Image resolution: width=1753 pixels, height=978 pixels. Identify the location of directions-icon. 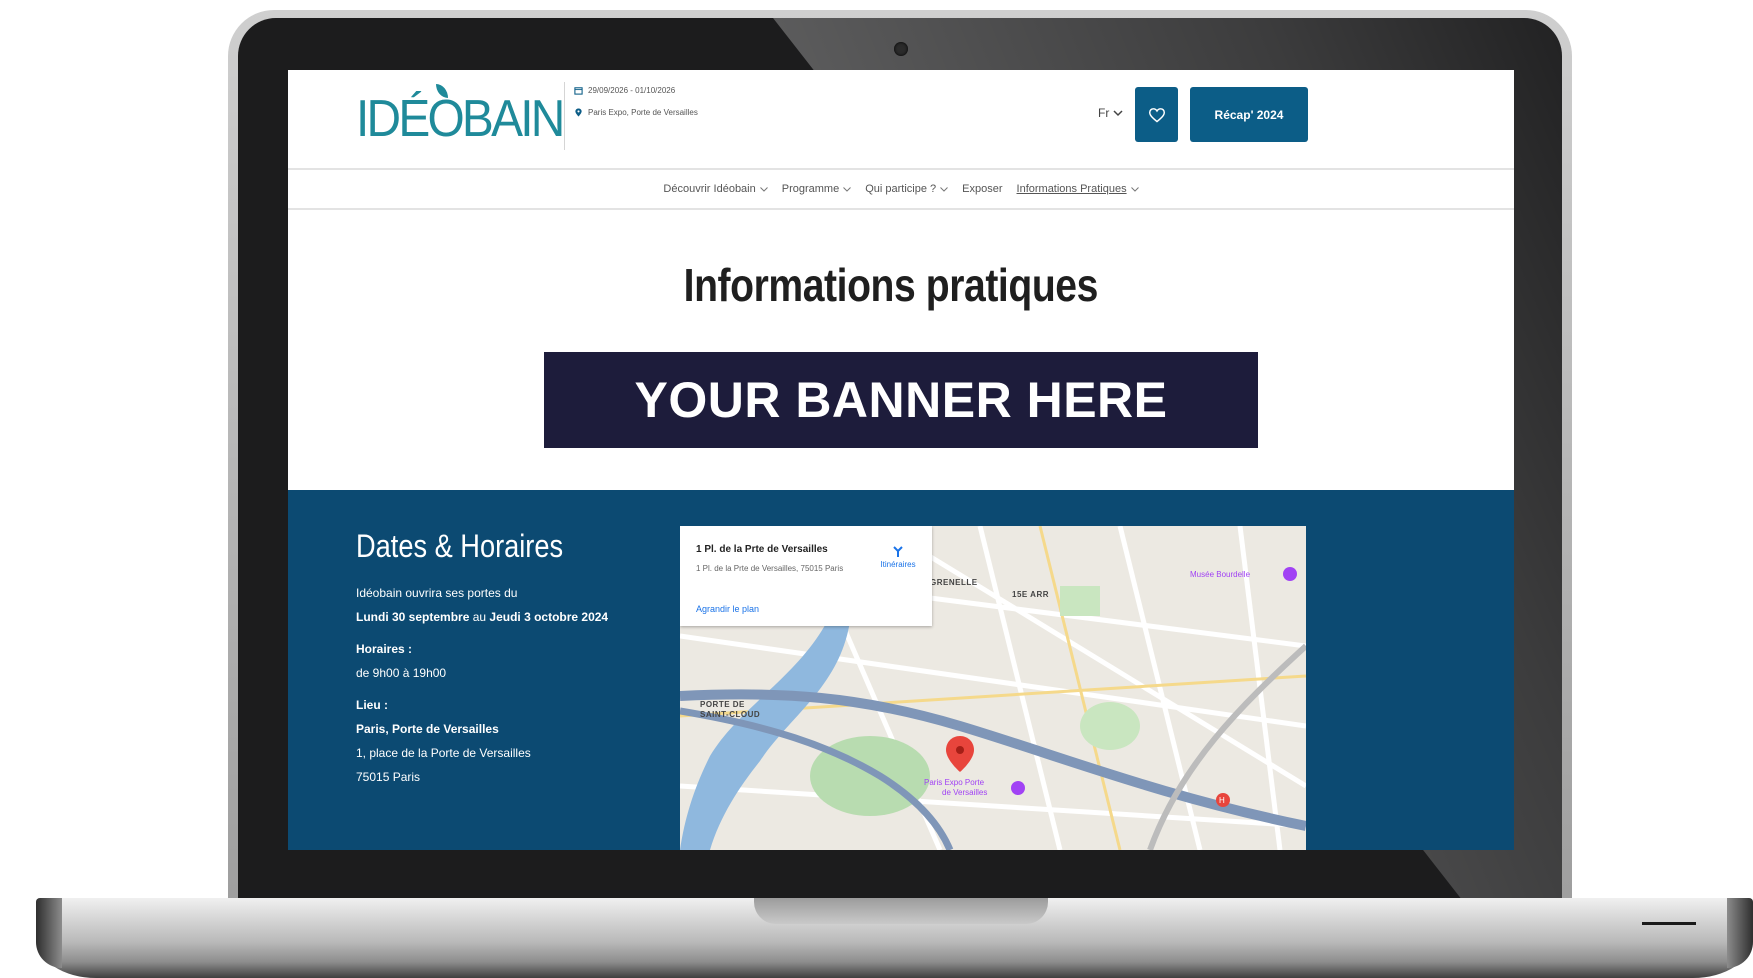
(898, 551).